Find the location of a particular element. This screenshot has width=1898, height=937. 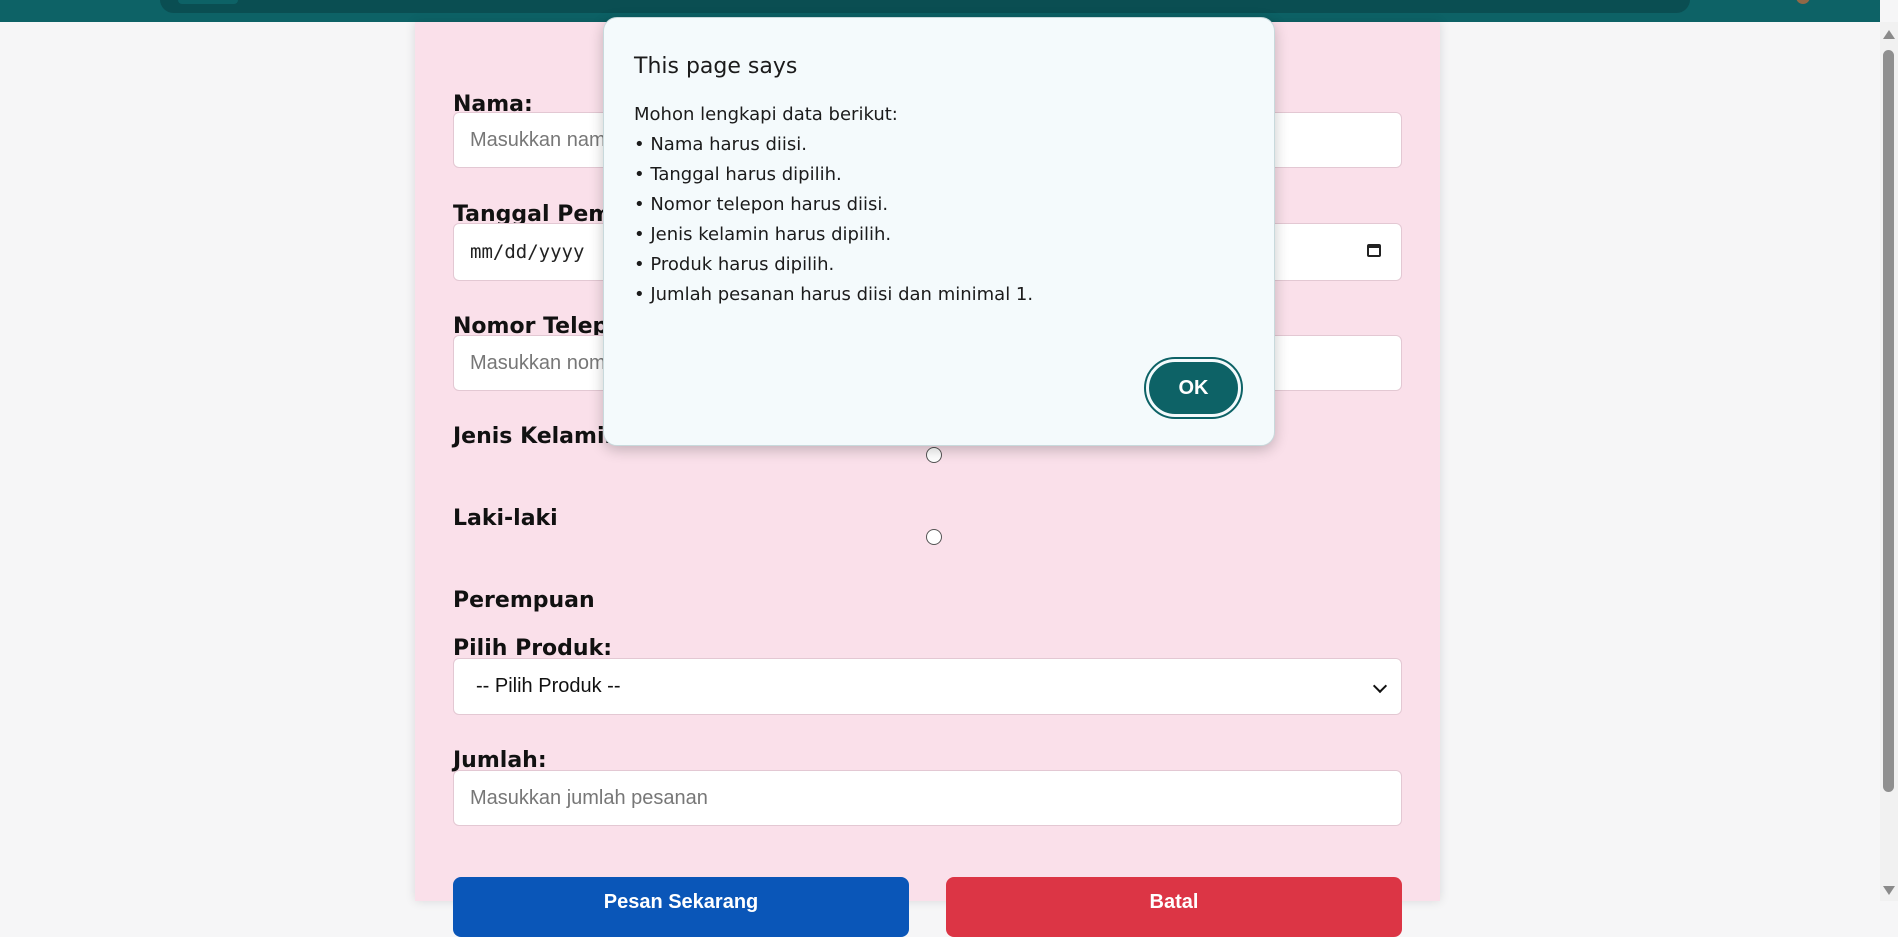

dialog-item: • Produk harus dipilih. is located at coordinates (734, 264).